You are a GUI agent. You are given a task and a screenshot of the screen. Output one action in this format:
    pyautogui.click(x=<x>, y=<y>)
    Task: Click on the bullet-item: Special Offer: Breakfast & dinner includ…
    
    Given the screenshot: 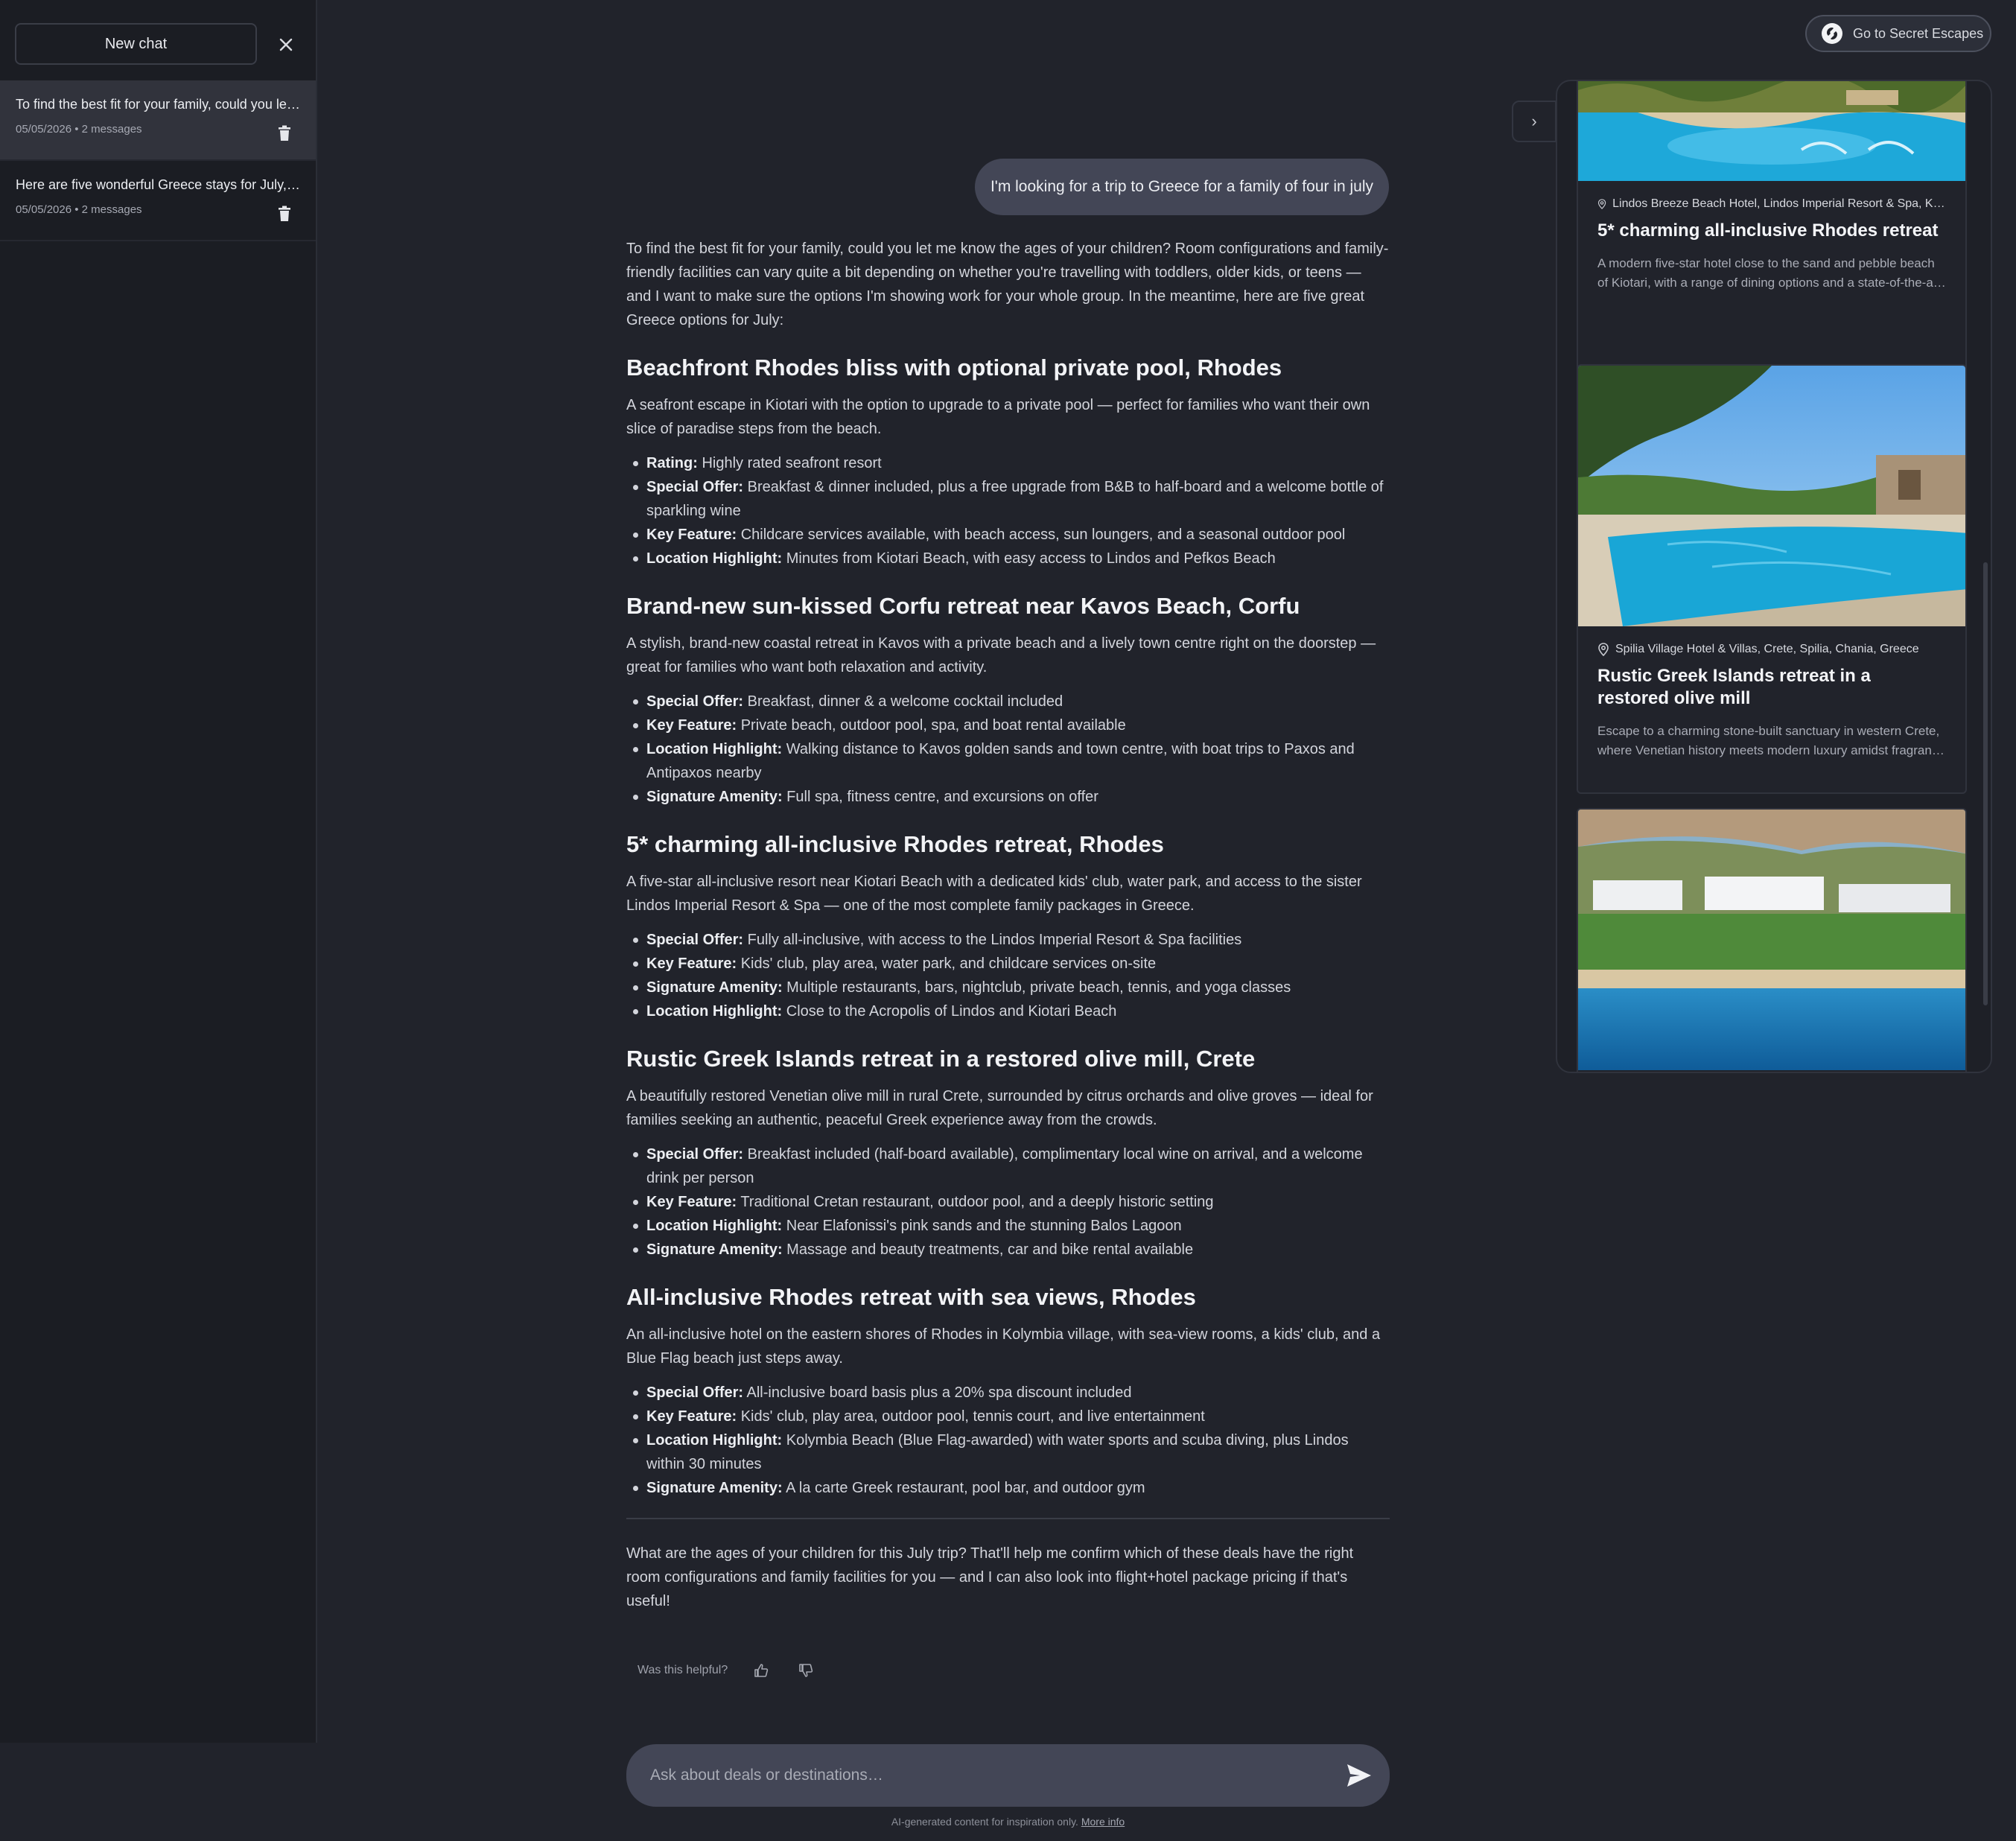 What is the action you would take?
    pyautogui.click(x=1012, y=499)
    